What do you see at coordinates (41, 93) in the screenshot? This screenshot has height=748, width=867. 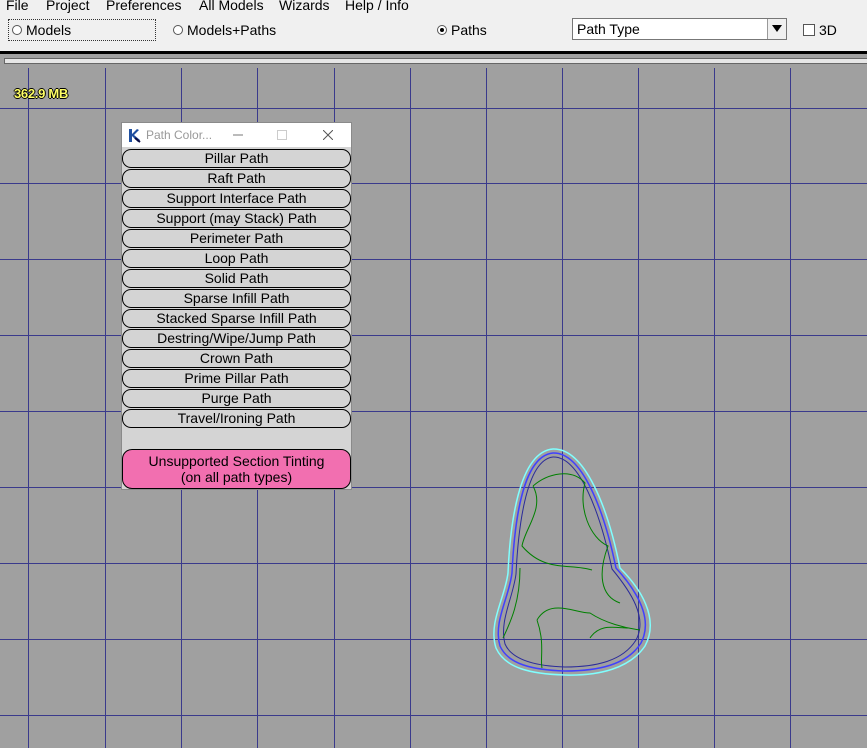 I see `memory-usage-label: 362.9 MB` at bounding box center [41, 93].